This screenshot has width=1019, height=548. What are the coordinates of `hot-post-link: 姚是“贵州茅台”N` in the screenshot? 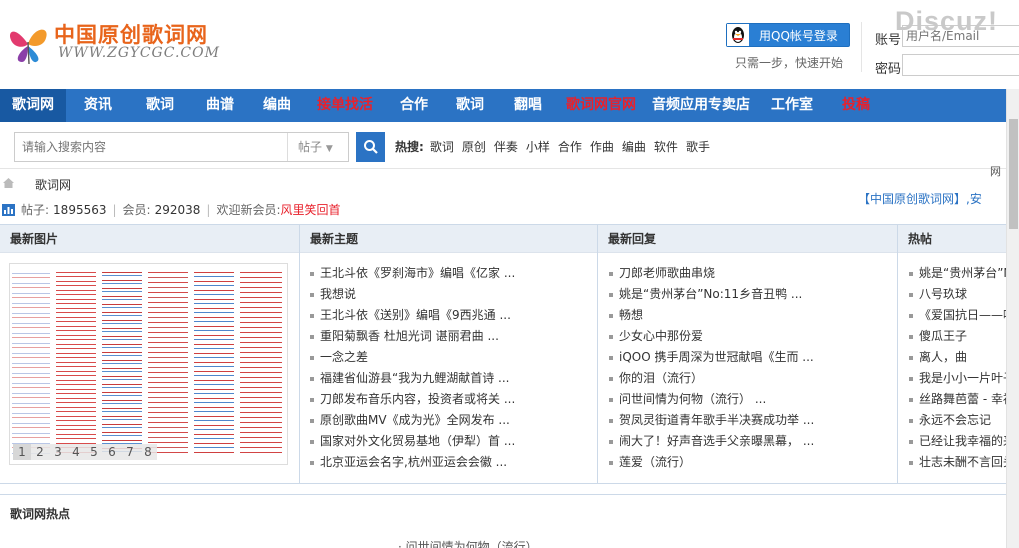 It's located at (957, 273).